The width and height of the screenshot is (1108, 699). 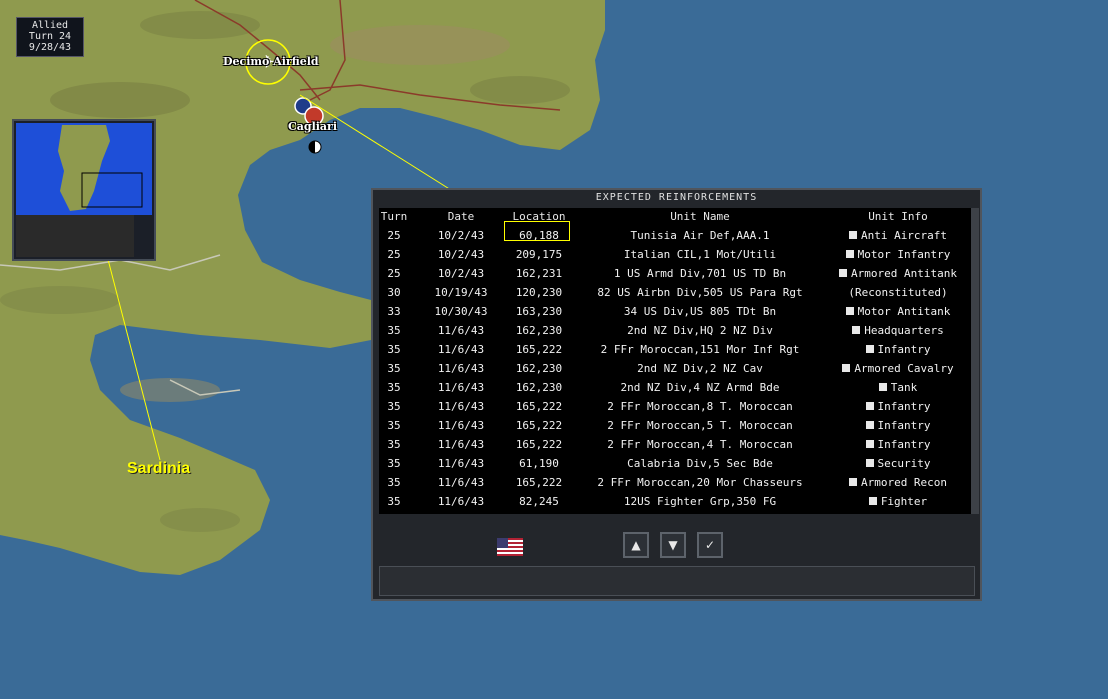 I want to click on row-unit-info: (Reconstituted), so click(x=898, y=292).